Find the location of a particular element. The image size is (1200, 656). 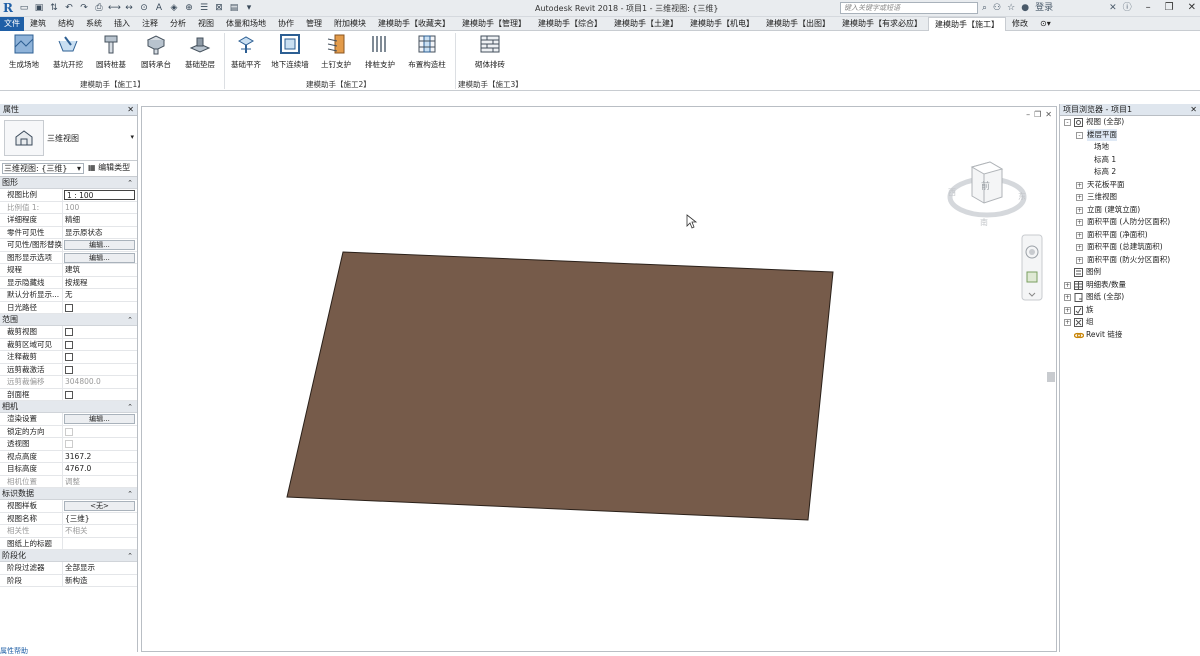

tree-item: 标高 1 is located at coordinates (1130, 160).